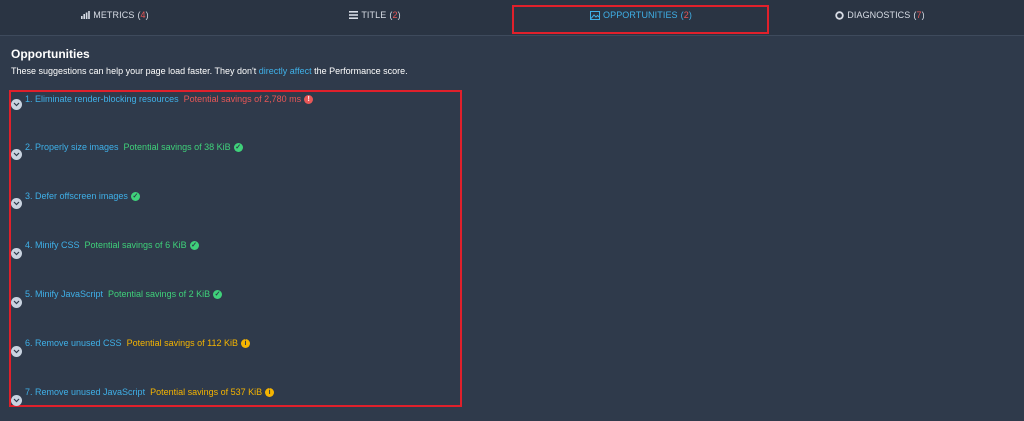 The image size is (1024, 421). I want to click on circle-icon, so click(839, 15).